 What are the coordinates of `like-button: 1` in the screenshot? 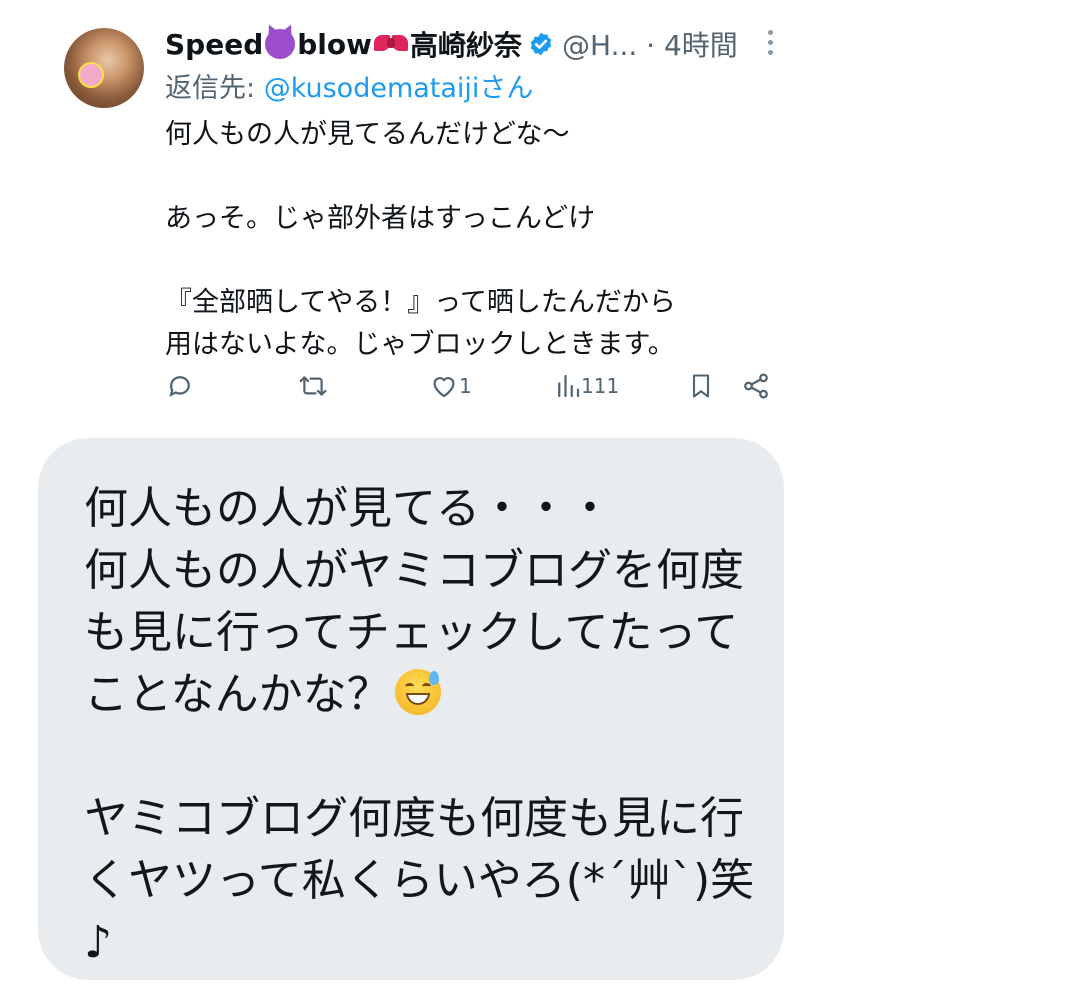 It's located at (450, 386).